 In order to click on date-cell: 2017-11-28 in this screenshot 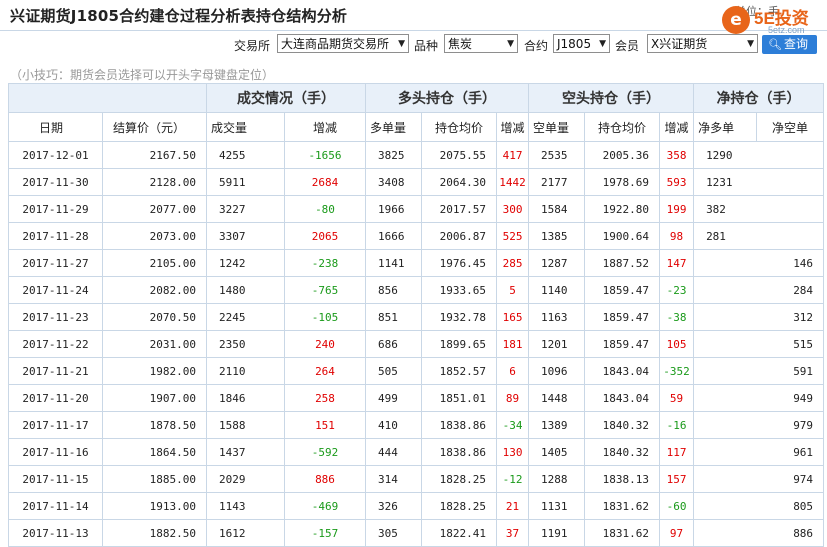, I will do `click(55, 236)`.